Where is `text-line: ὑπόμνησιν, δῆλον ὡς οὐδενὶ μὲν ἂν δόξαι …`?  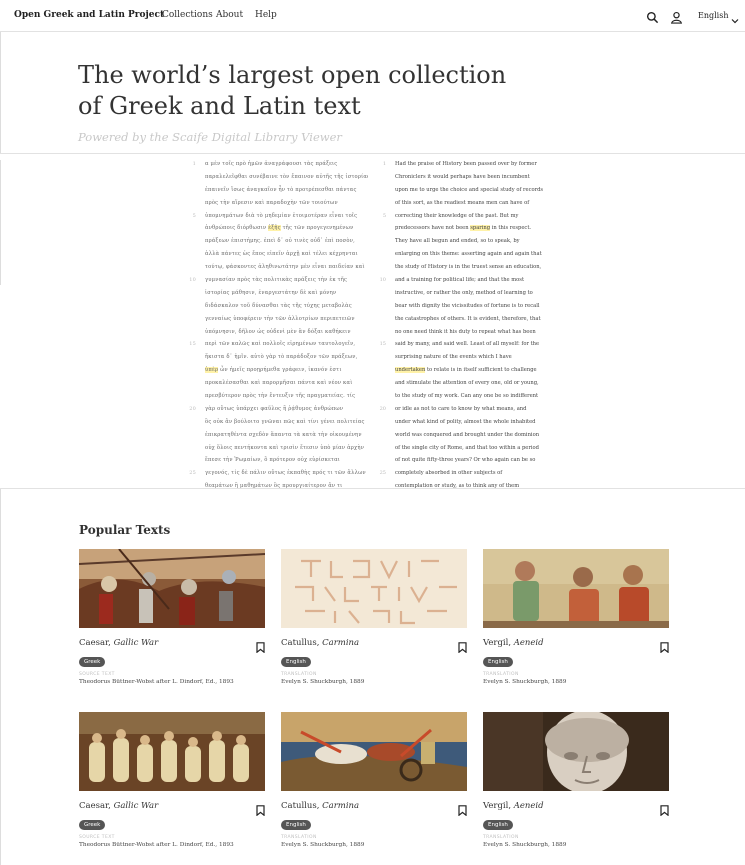
text-line: ὑπόμνησιν, δῆλον ὡς οὐδενὶ μὲν ἂν δόξαι … is located at coordinates (278, 332).